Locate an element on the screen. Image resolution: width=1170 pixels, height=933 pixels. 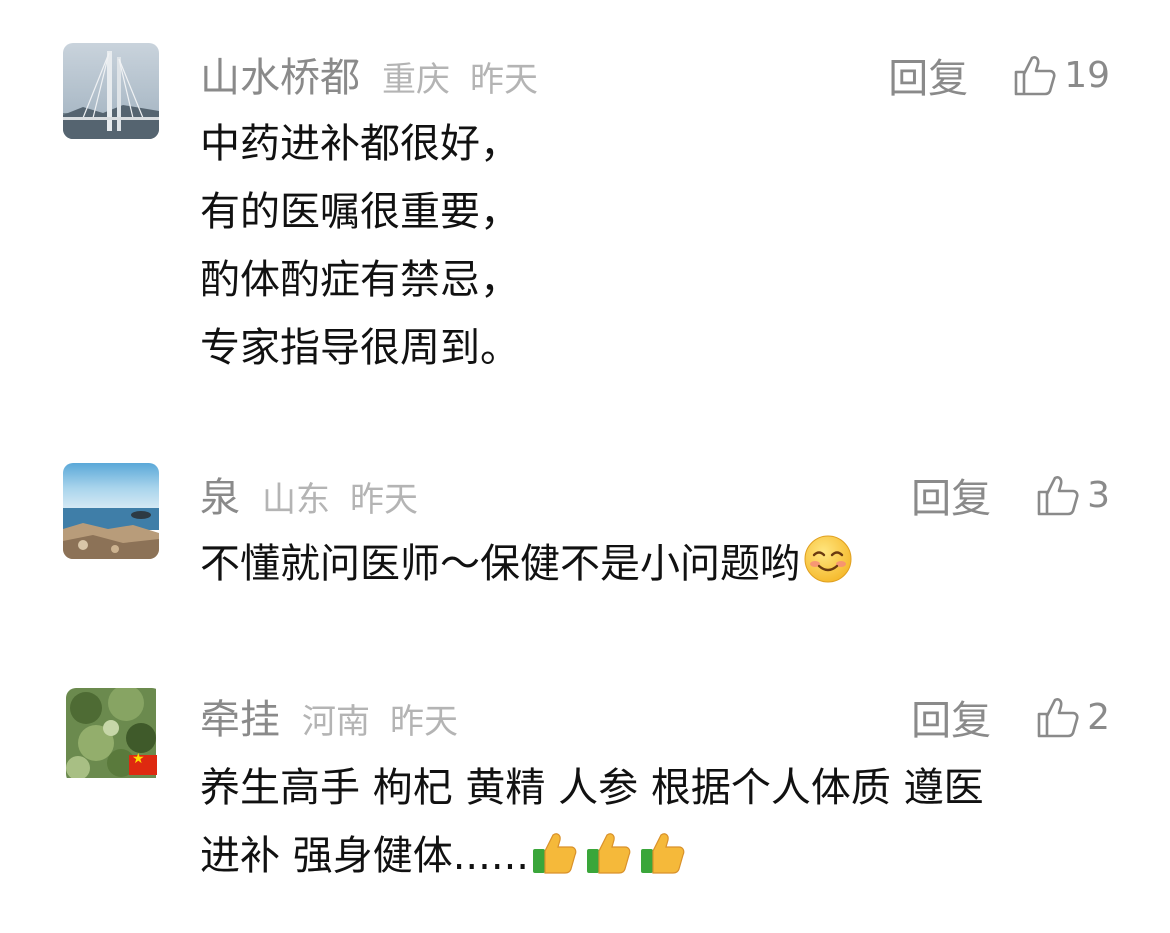
location: 山东 is located at coordinates (296, 500).